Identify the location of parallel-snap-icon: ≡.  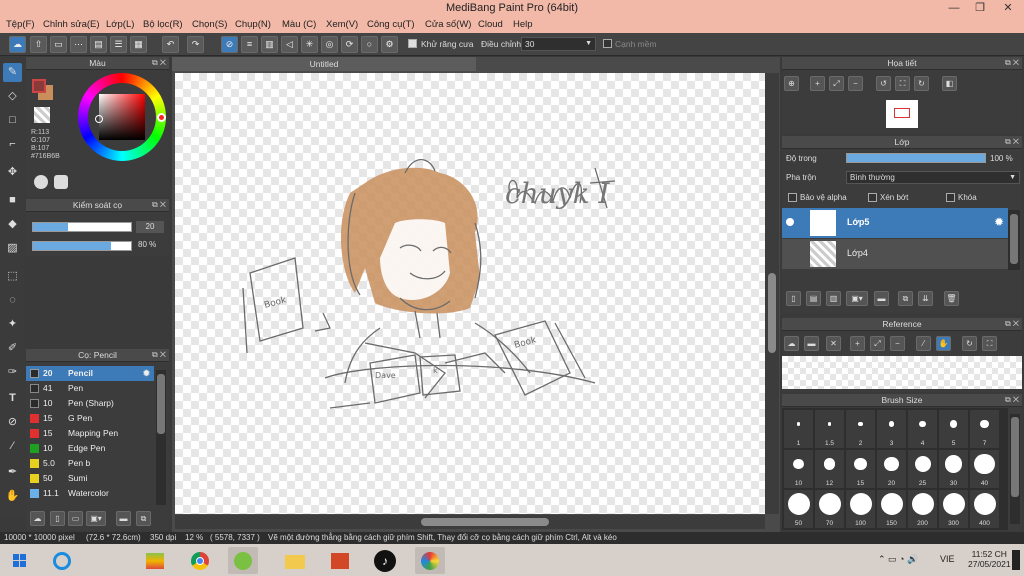
(249, 44).